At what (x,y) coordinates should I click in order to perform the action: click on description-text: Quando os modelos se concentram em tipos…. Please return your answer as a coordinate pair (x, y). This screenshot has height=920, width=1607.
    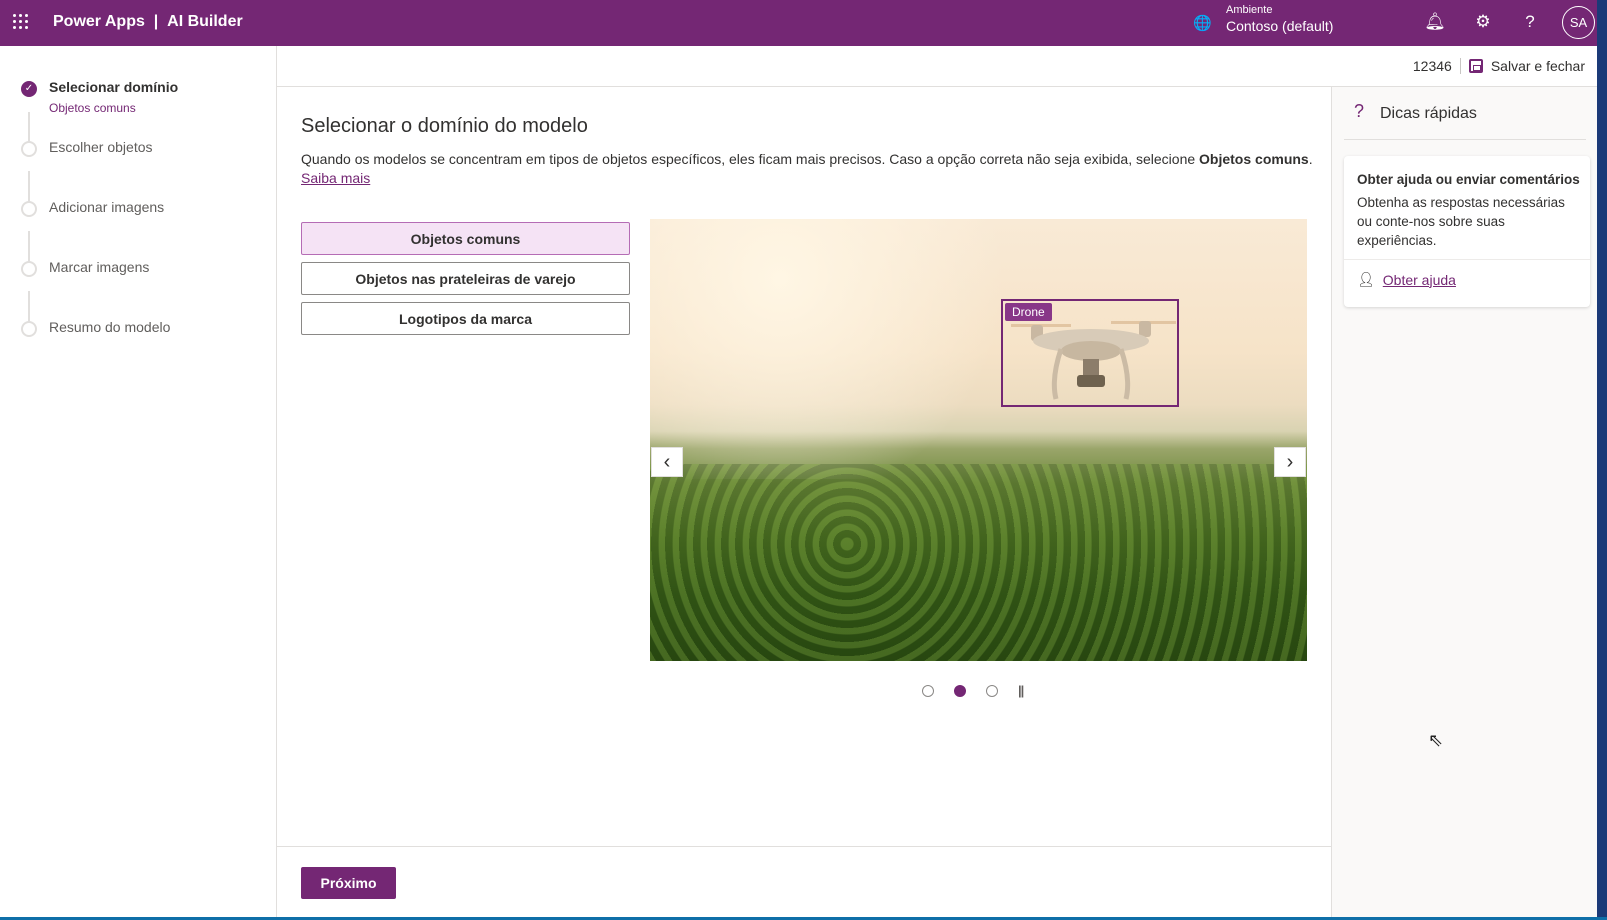
    Looking at the image, I should click on (750, 159).